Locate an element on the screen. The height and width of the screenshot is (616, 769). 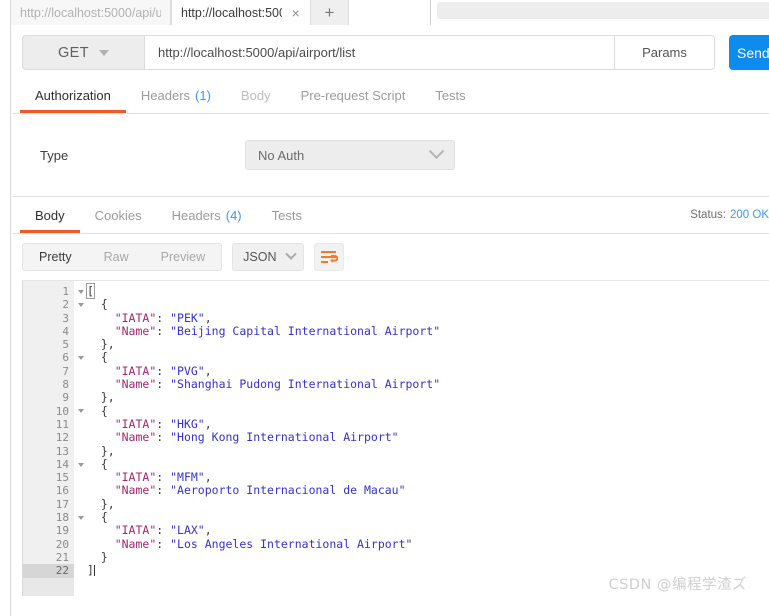
view-mode-preview: Preview is located at coordinates (183, 257).